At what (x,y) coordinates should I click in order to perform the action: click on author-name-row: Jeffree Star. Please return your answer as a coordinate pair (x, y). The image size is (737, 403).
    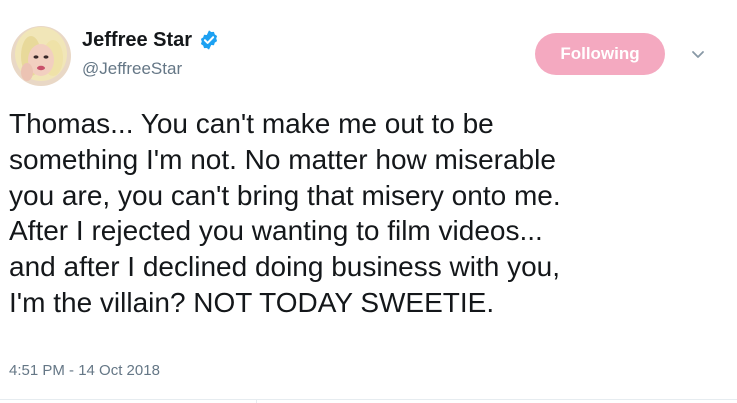
    Looking at the image, I should click on (151, 40).